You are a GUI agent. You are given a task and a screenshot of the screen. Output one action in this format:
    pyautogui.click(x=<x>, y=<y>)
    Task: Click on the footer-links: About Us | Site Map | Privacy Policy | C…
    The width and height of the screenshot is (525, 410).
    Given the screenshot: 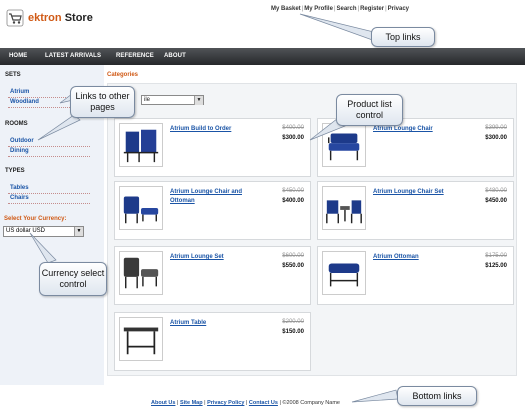 What is the action you would take?
    pyautogui.click(x=245, y=403)
    